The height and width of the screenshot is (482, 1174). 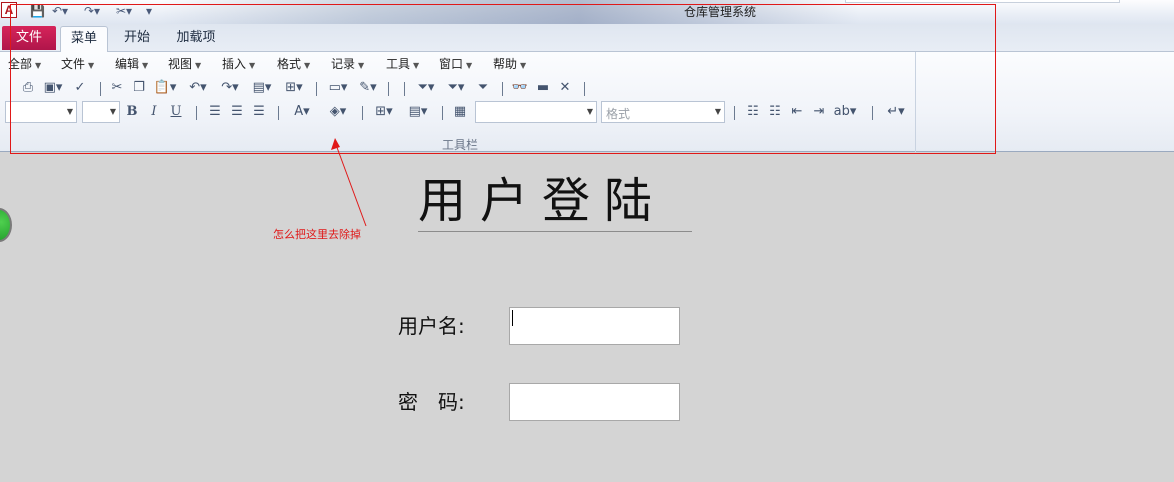 I want to click on title-bar: A 💾 ↶▾ ↷▾ ✂▾ ▾ 仓库管理系统, so click(x=587, y=12).